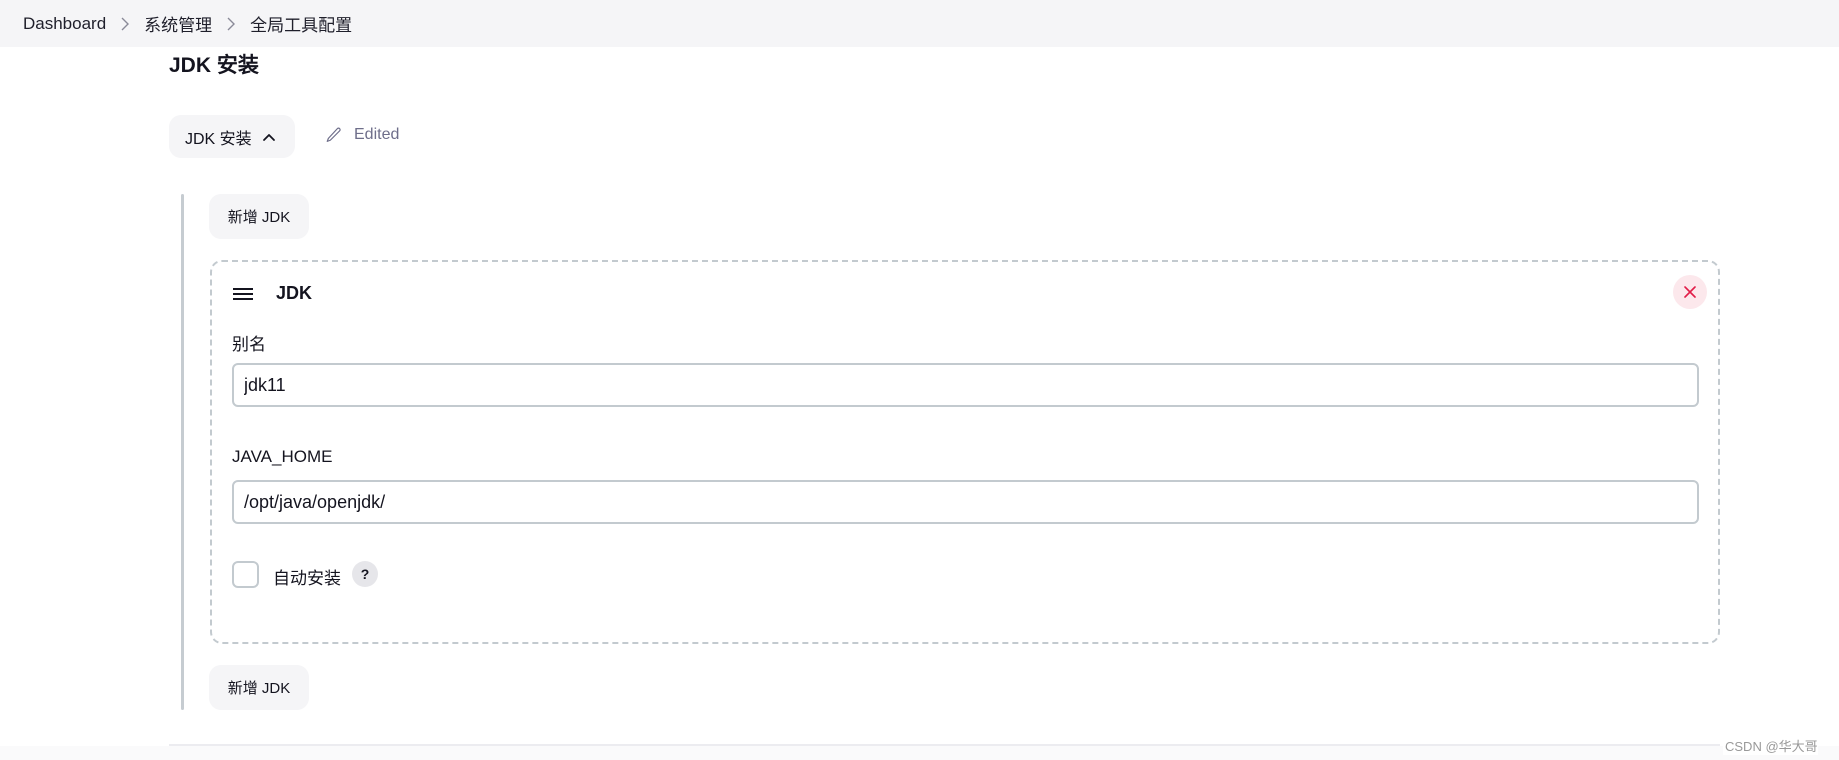 The height and width of the screenshot is (760, 1839). What do you see at coordinates (294, 293) in the screenshot?
I see `jdk-card-title: JDK` at bounding box center [294, 293].